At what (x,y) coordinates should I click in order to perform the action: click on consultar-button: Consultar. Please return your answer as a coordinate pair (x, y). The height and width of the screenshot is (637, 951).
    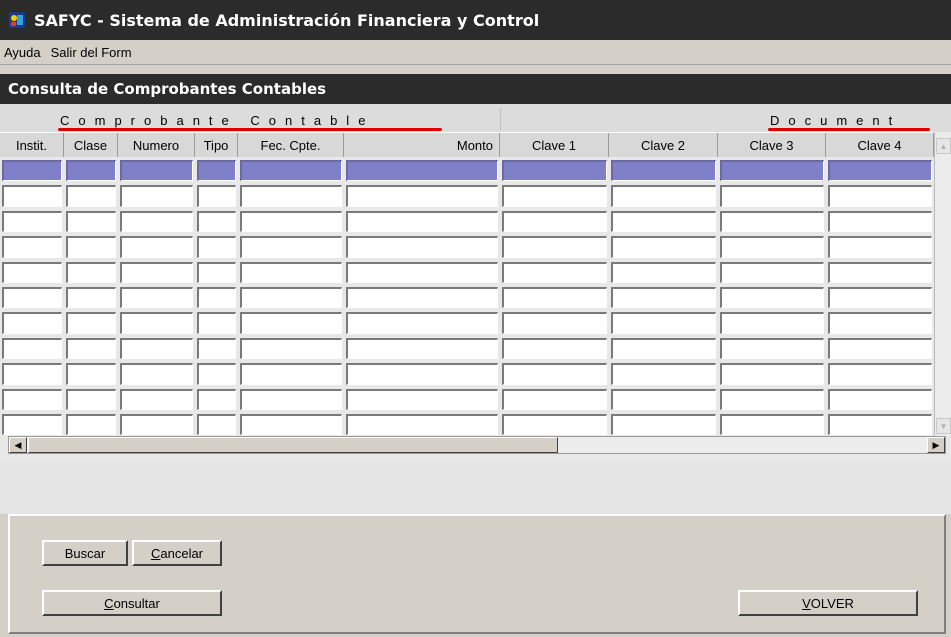
    Looking at the image, I should click on (132, 603).